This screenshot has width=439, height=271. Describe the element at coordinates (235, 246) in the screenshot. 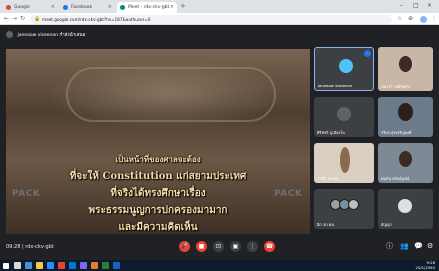

I see `present-button: ▣` at that location.